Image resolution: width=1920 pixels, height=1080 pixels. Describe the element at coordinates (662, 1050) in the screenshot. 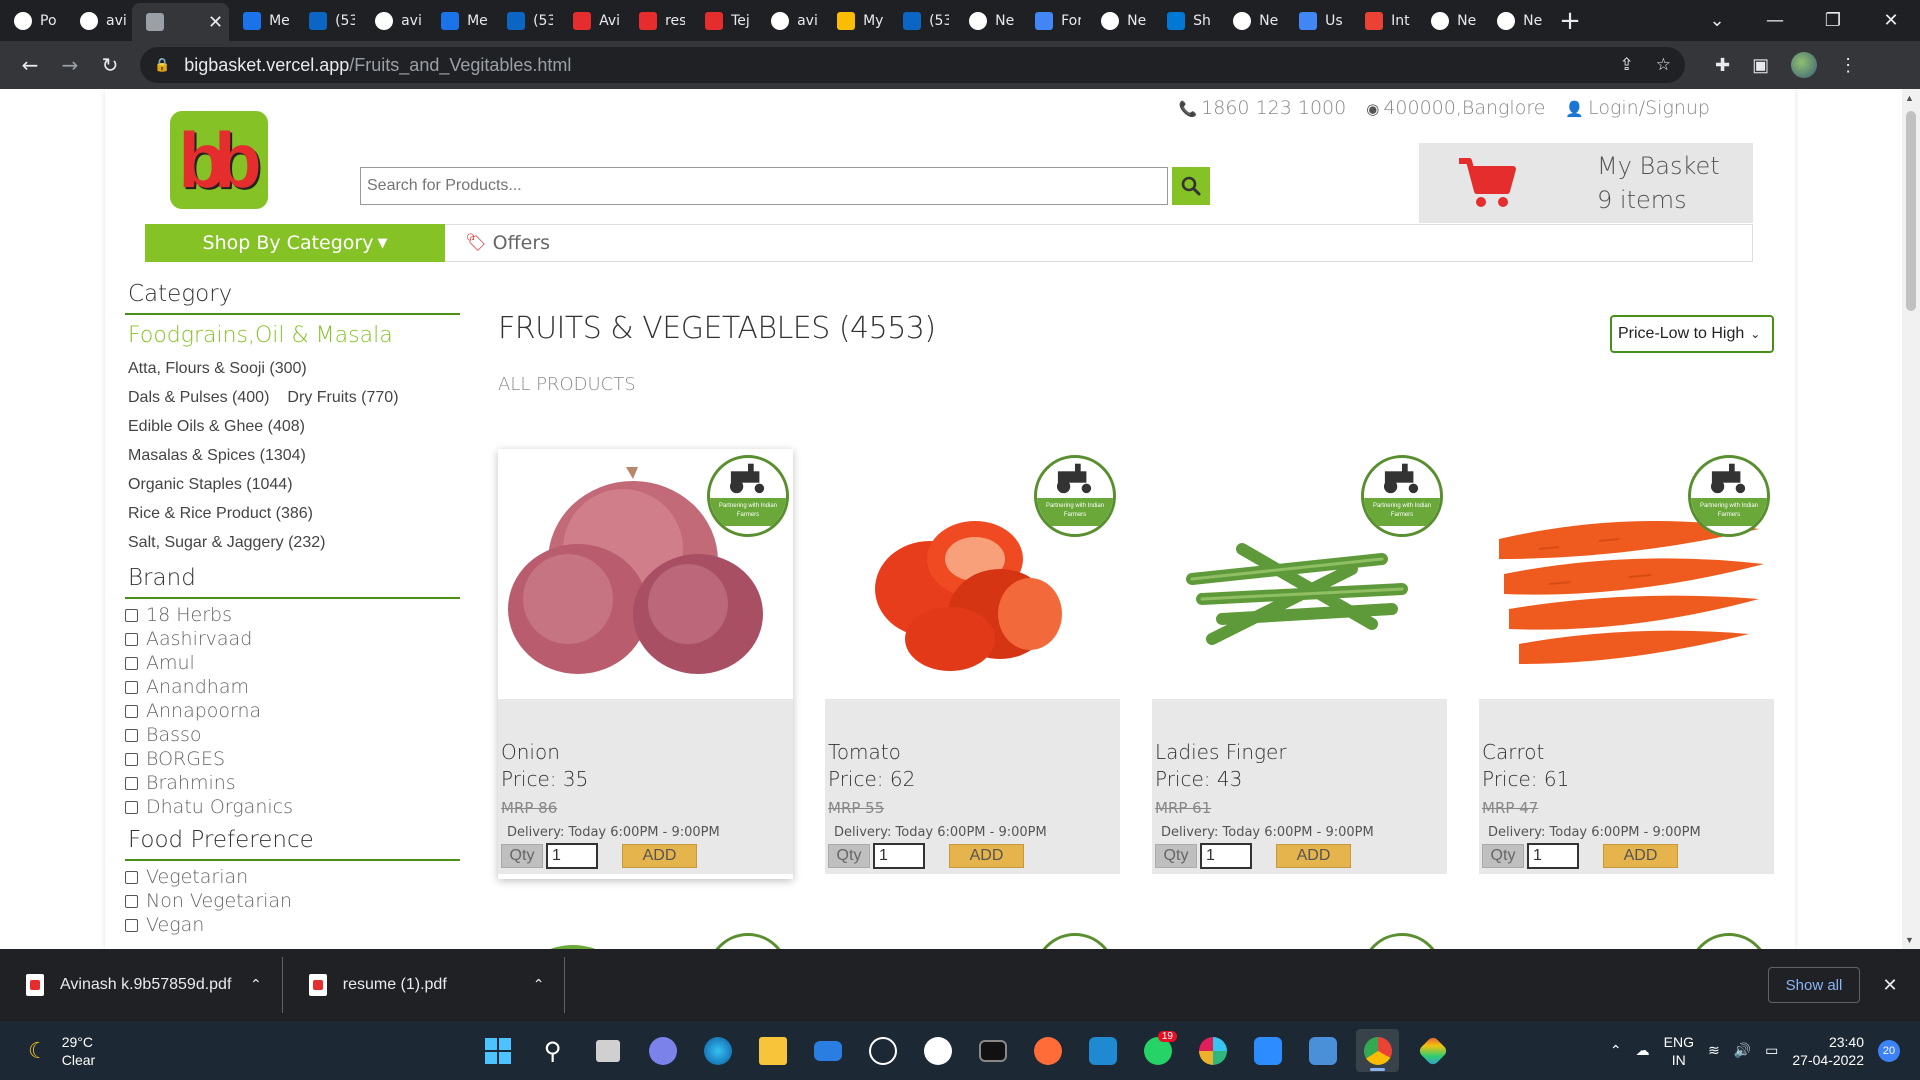

I see `teams-chat-button` at that location.